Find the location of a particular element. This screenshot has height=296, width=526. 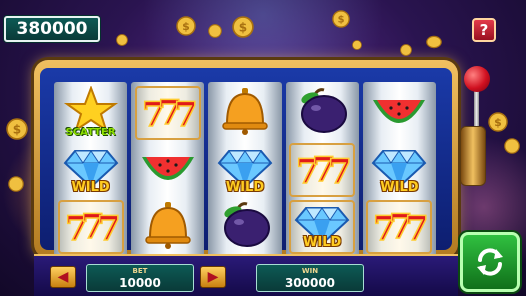

bet-label: BET is located at coordinates (140, 271).